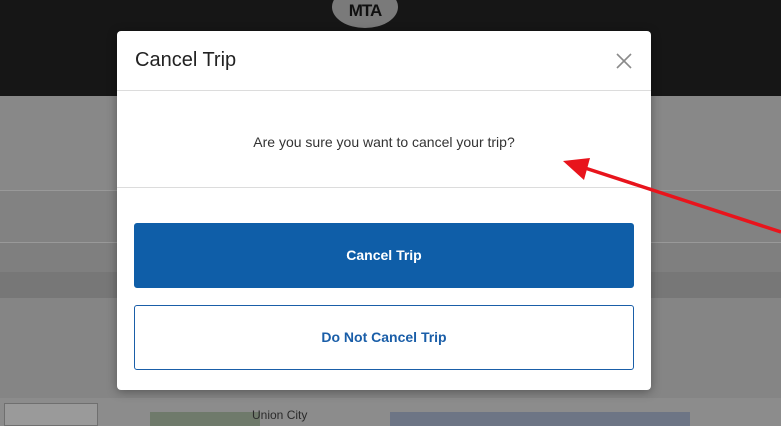  Describe the element at coordinates (384, 61) in the screenshot. I see `dialog-header: Cancel Trip` at that location.